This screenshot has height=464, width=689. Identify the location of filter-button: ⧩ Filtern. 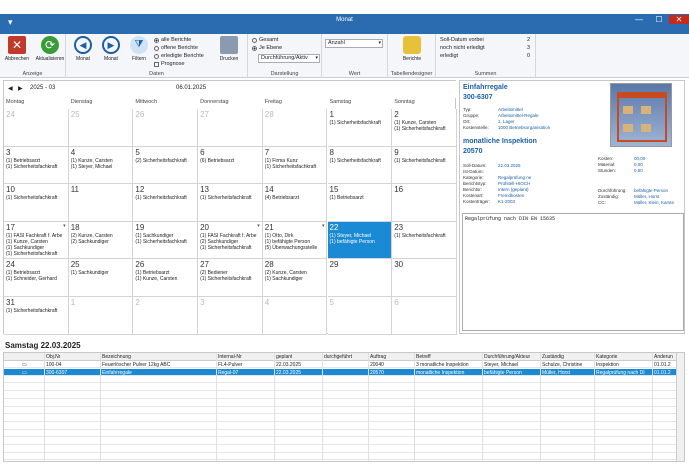
(139, 49).